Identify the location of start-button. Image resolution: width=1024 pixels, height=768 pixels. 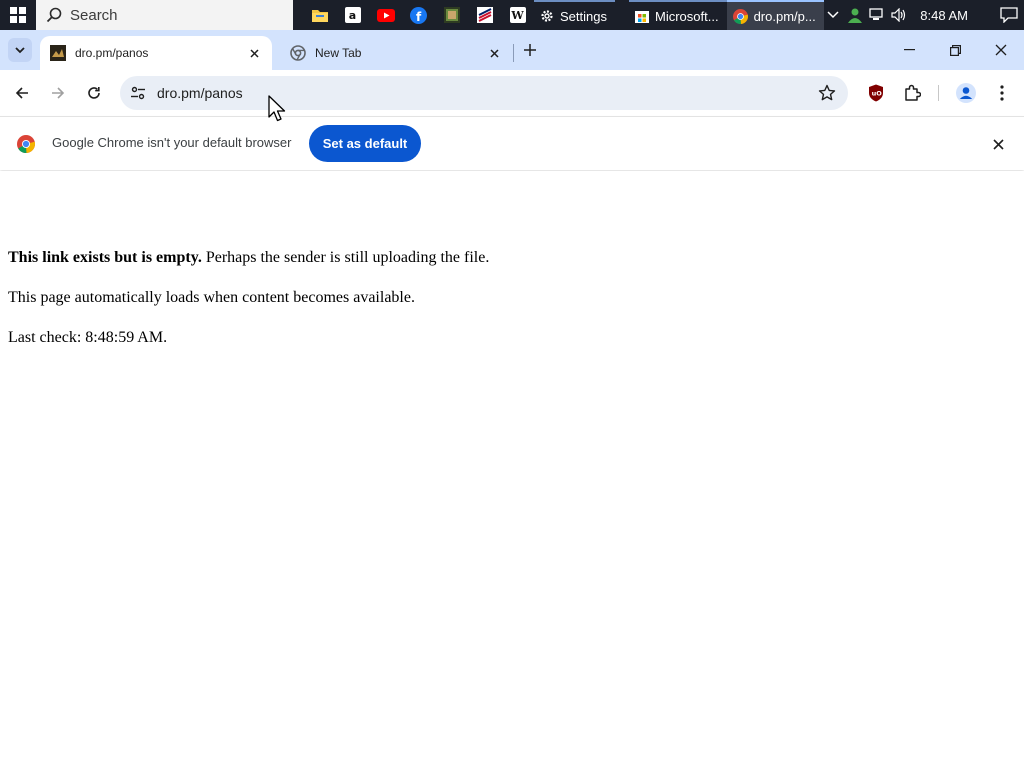
(18, 15).